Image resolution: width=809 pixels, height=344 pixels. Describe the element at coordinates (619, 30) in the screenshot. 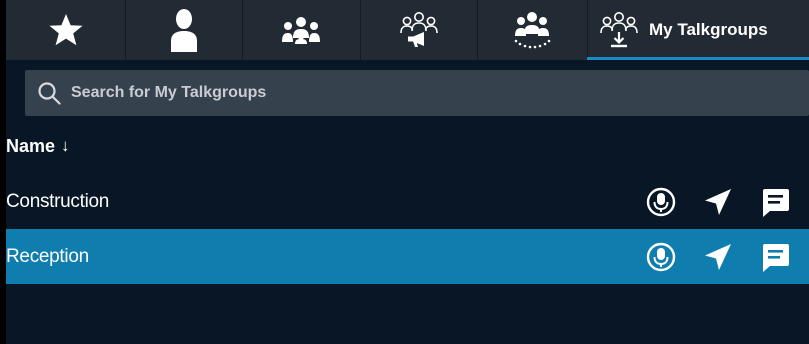

I see `my-talkgroups-icon` at that location.